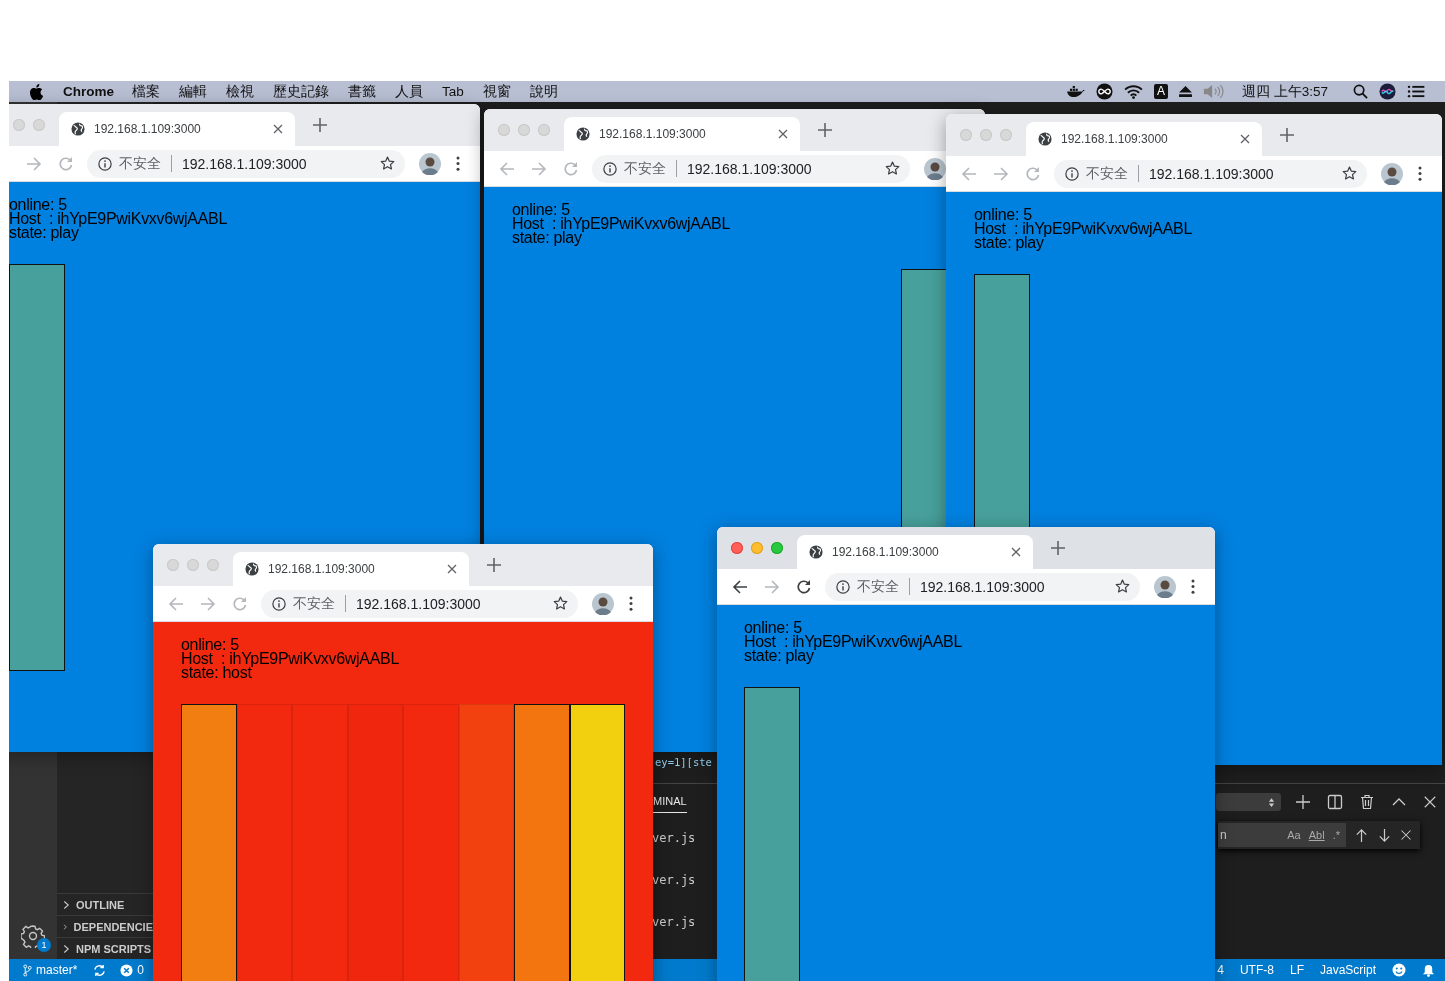 The width and height of the screenshot is (1445, 981). What do you see at coordinates (1367, 802) in the screenshot?
I see `trash-icon` at bounding box center [1367, 802].